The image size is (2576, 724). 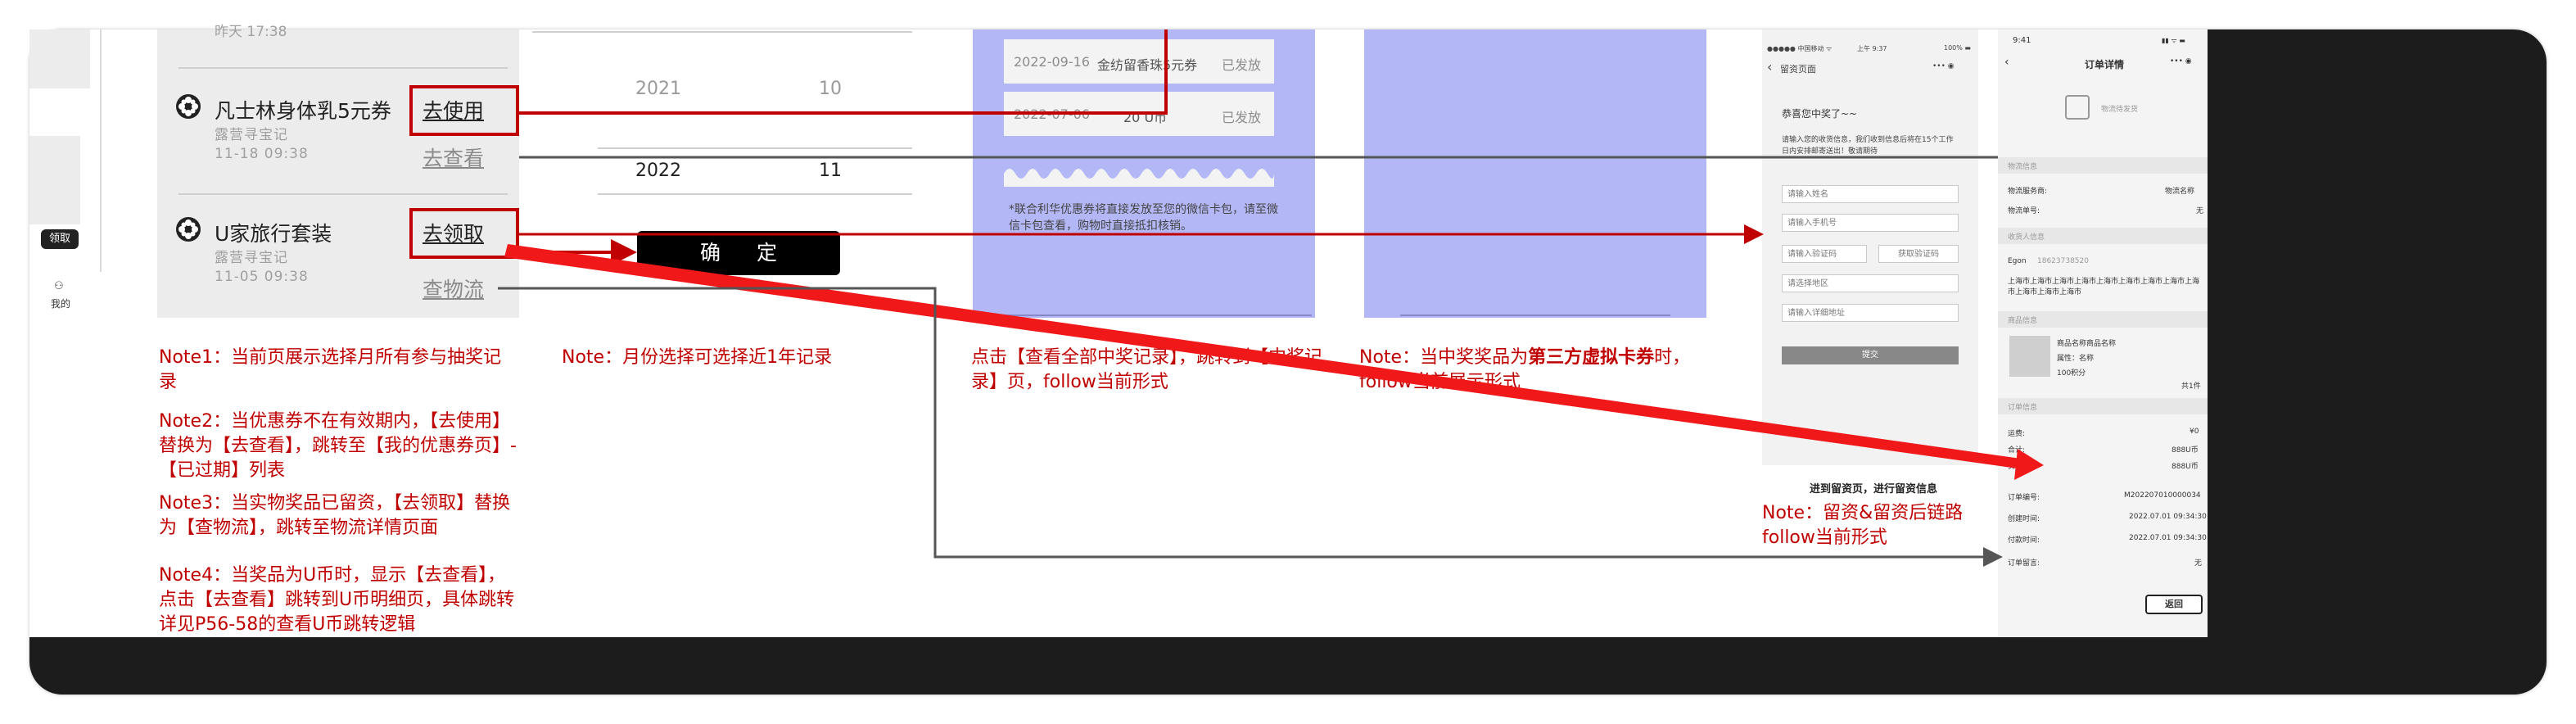 What do you see at coordinates (2024, 519) in the screenshot?
I see `order-label: 创建时间:` at bounding box center [2024, 519].